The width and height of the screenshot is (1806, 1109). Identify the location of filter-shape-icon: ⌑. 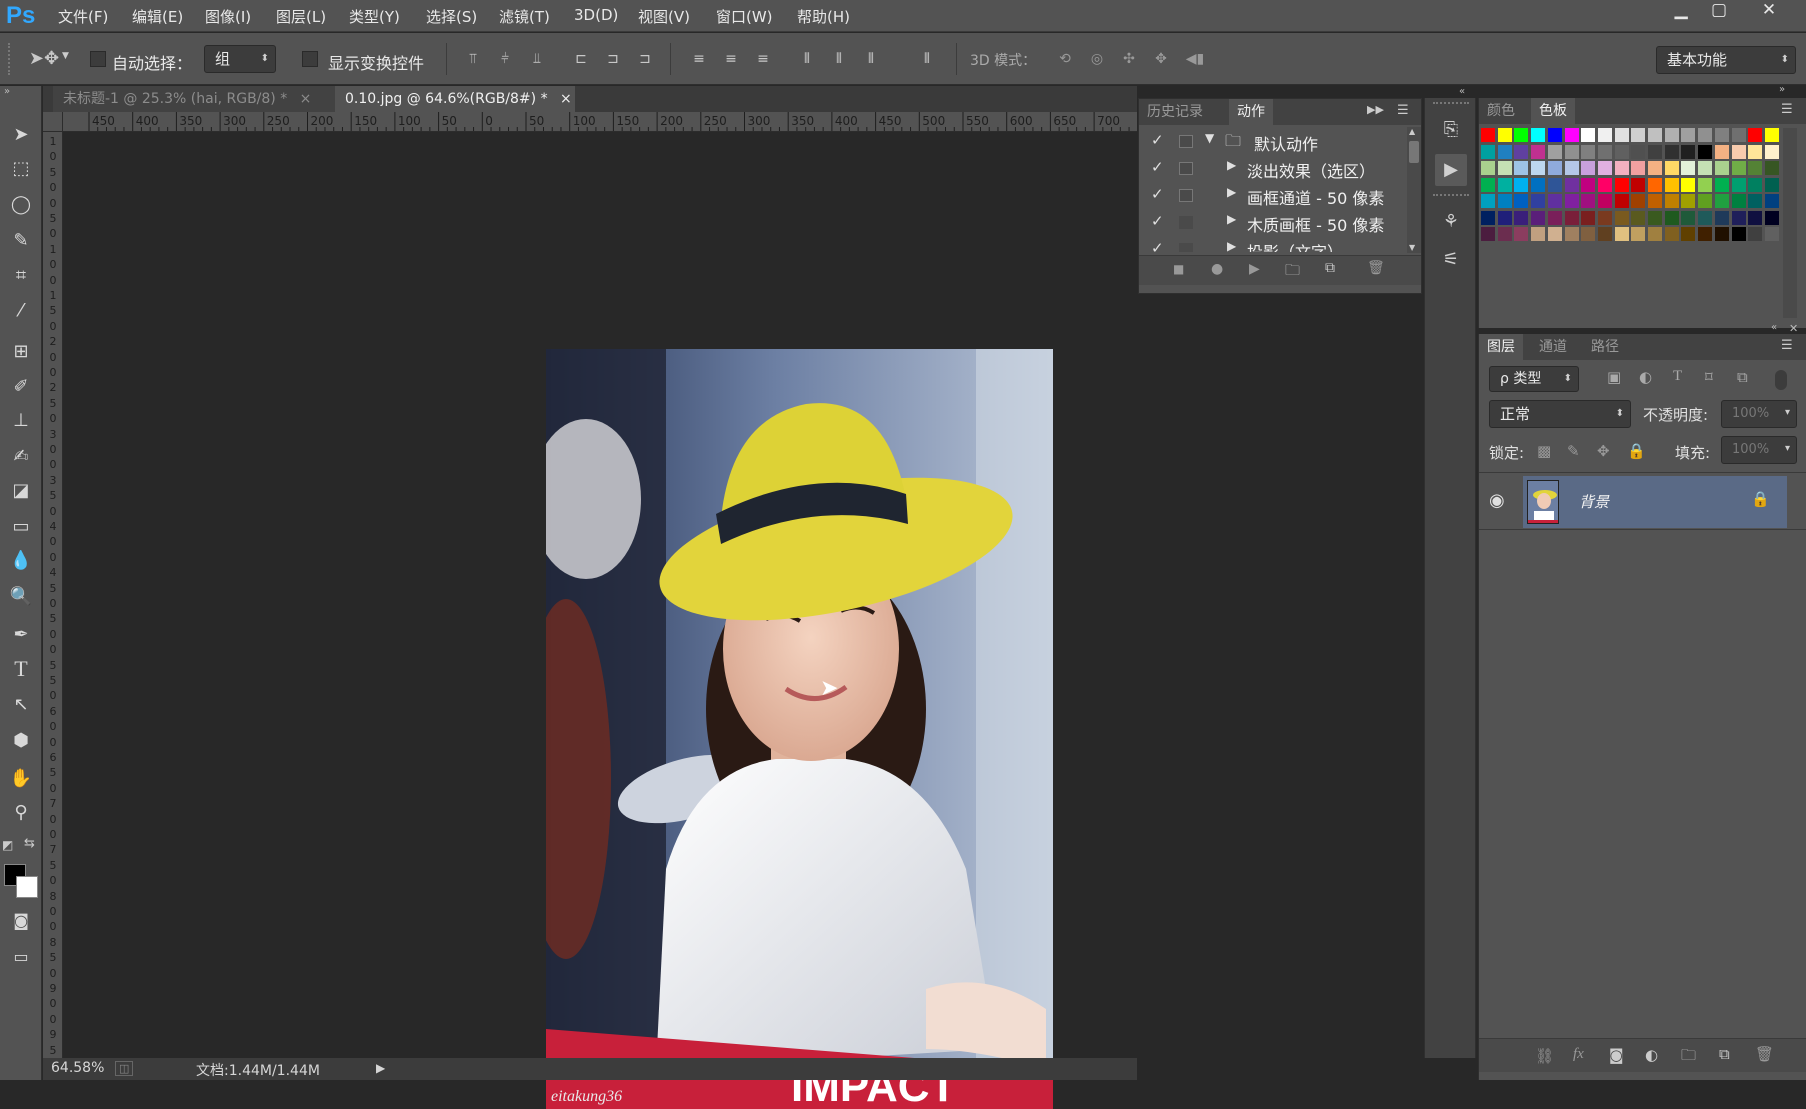
(1709, 377).